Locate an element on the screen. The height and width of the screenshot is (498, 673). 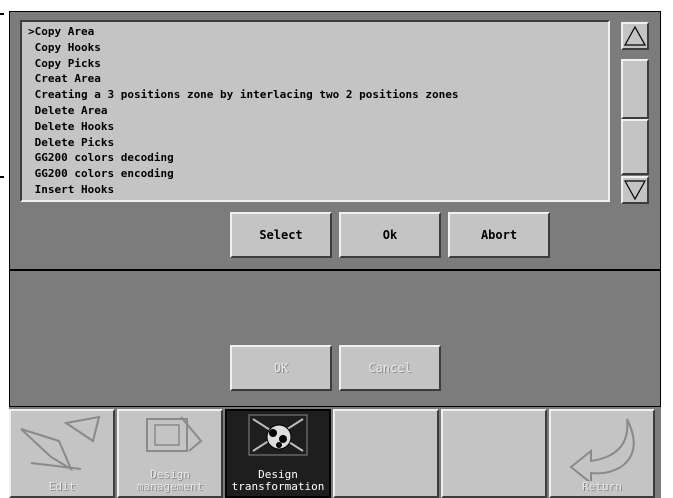
triangle-up-icon is located at coordinates (635, 35).